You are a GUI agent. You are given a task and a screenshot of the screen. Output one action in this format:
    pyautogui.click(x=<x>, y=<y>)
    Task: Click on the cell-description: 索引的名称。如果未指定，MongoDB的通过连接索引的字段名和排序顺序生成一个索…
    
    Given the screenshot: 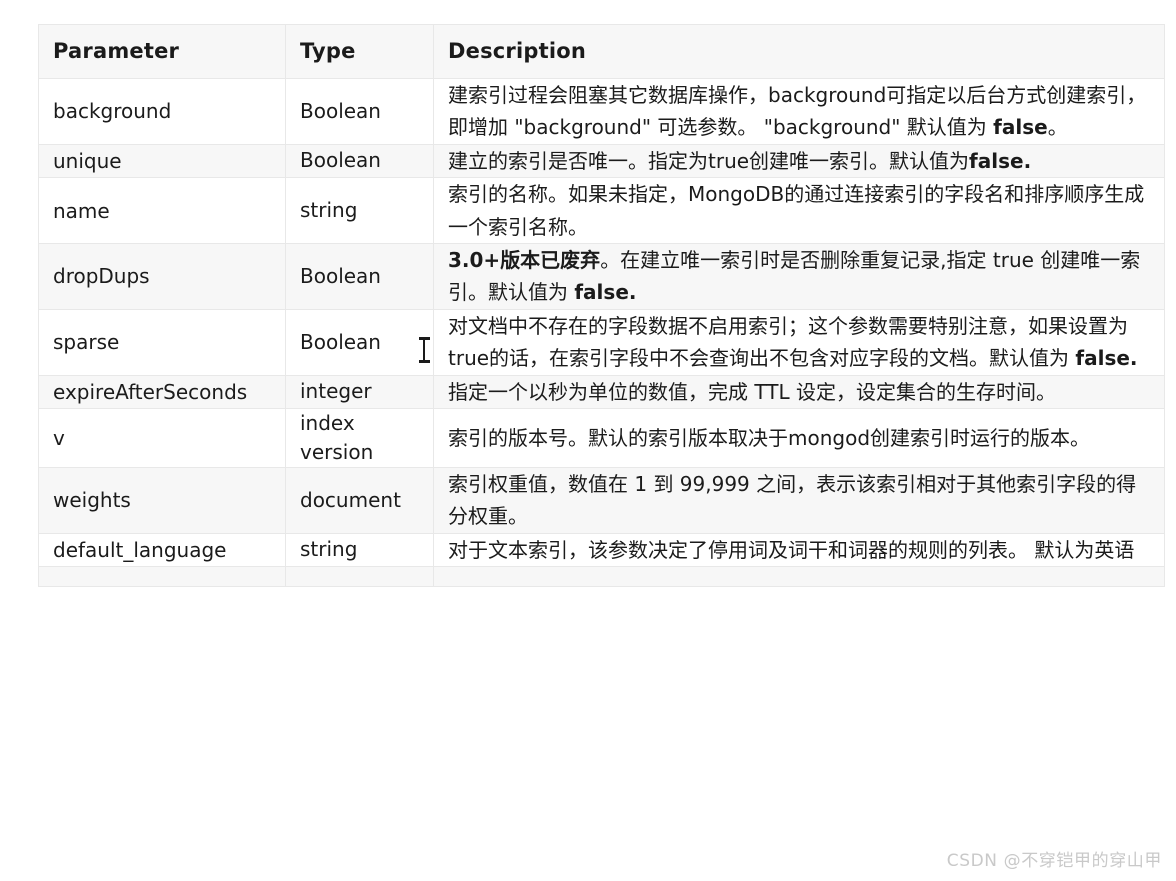 What is the action you would take?
    pyautogui.click(x=799, y=210)
    